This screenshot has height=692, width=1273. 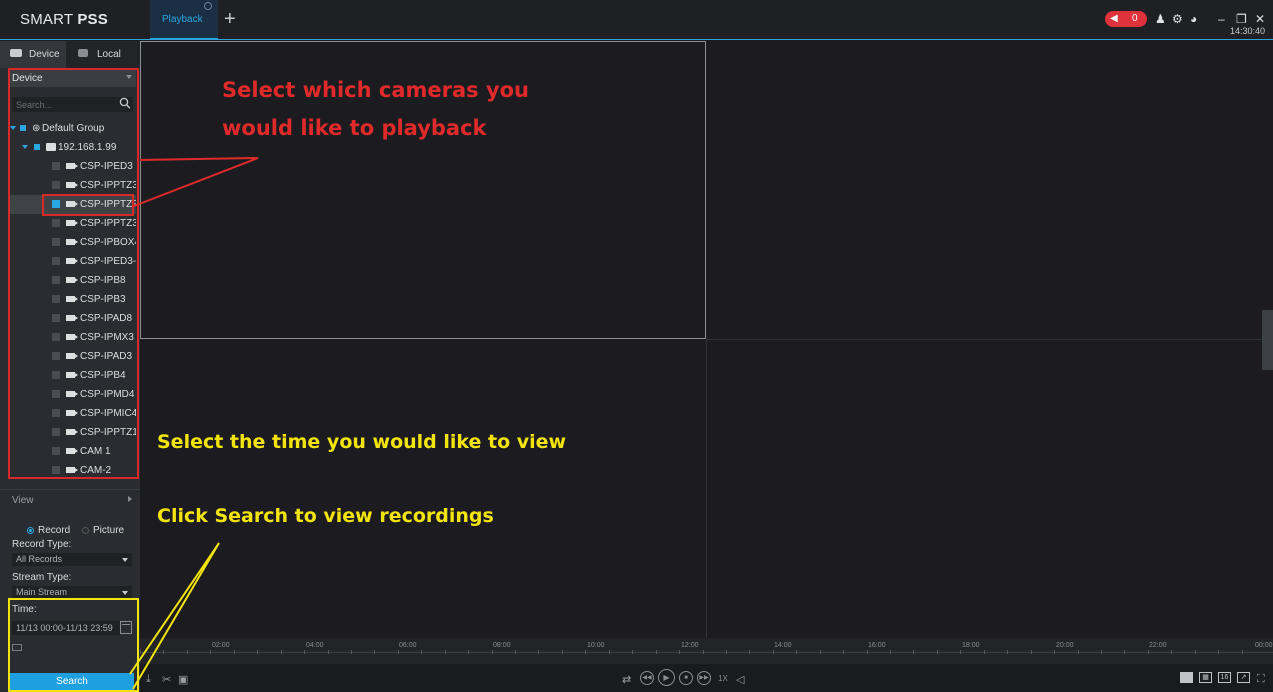 I want to click on user-icon: ♟, so click(x=1160, y=19).